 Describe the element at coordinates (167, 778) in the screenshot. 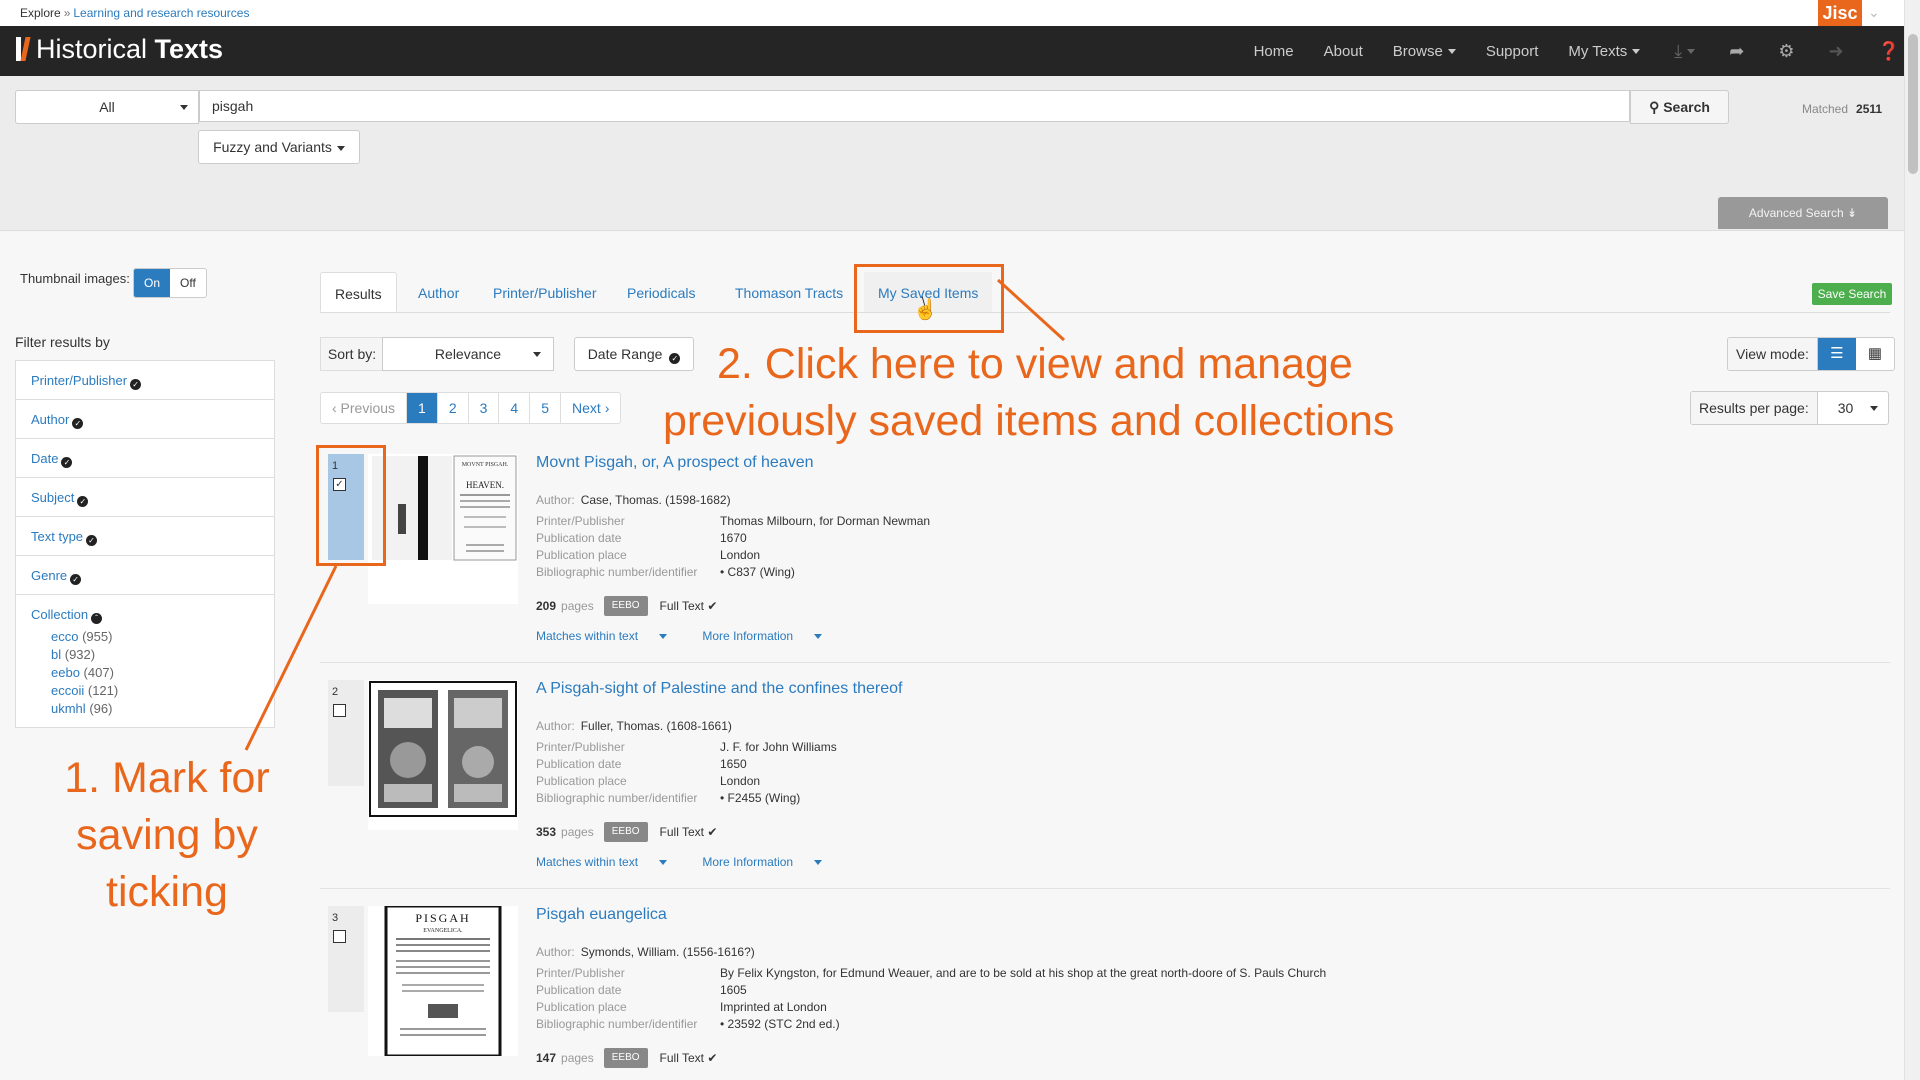

I see `annotation-step-1-line-1: 1. Mark for` at that location.